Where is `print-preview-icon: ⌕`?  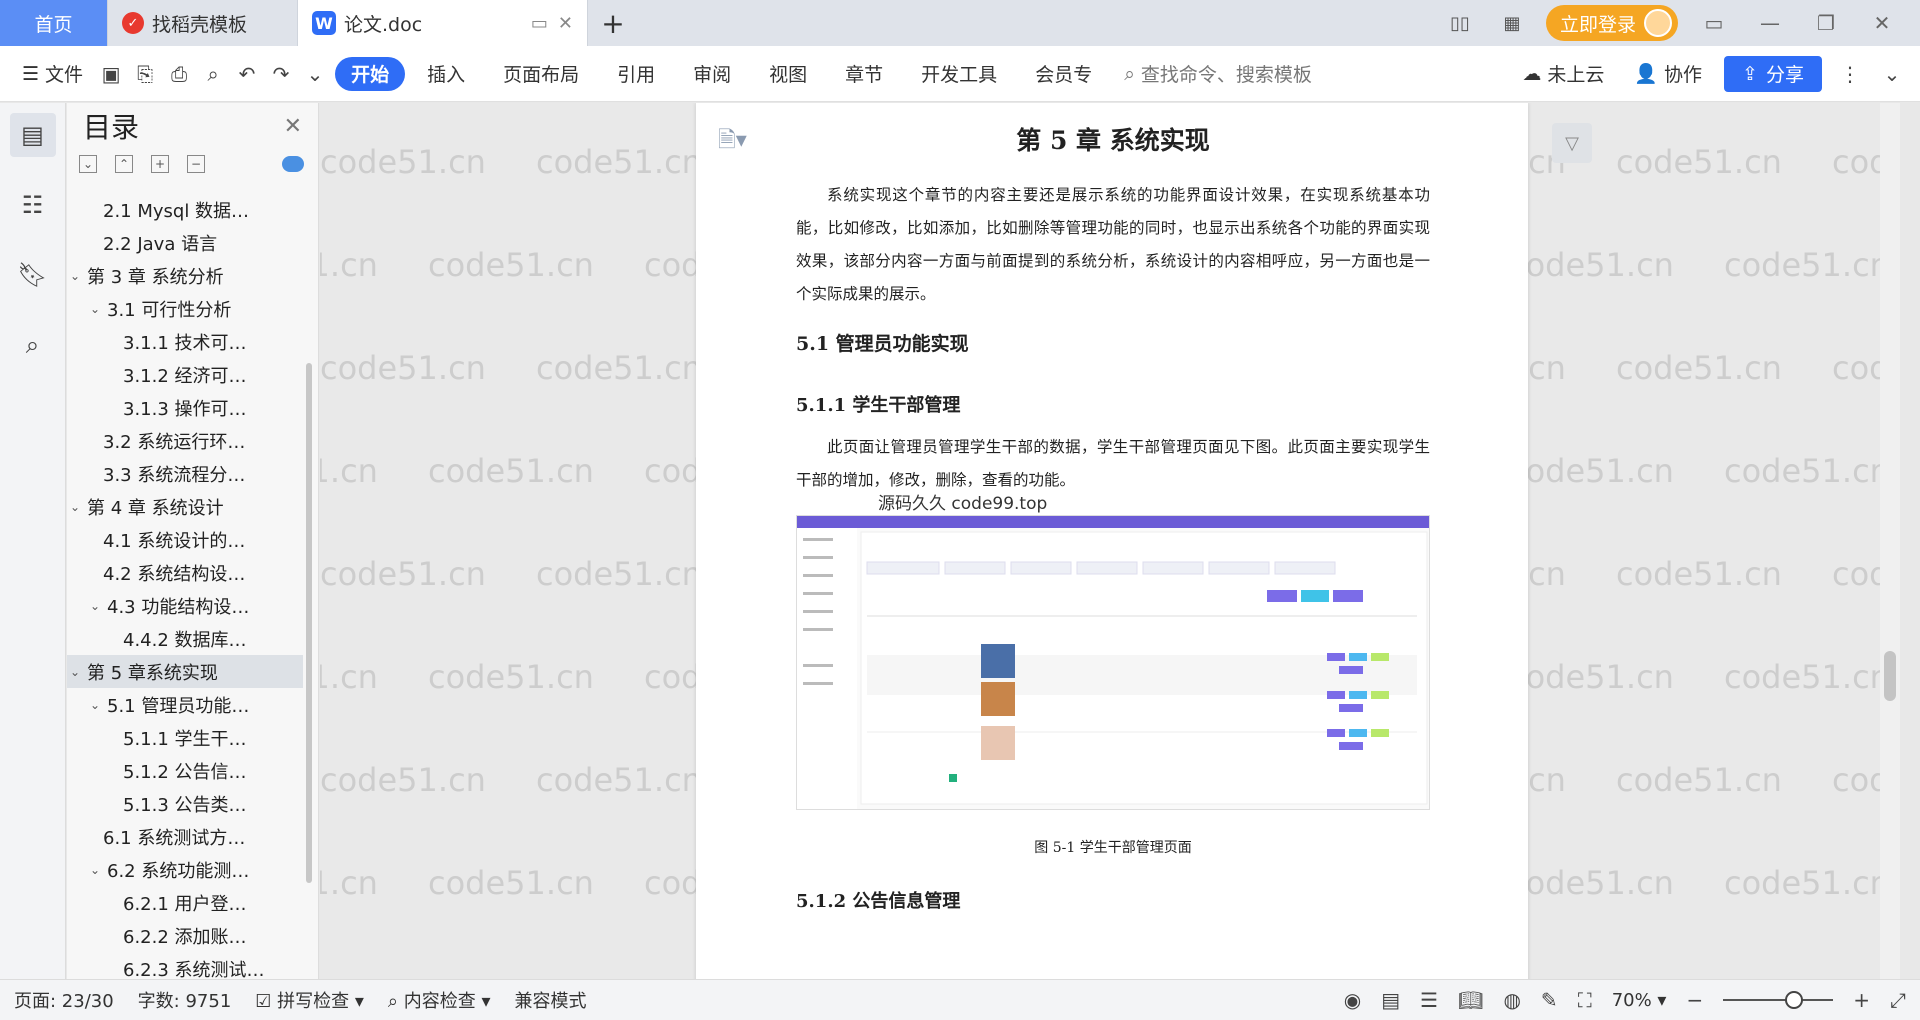
print-preview-icon: ⌕ is located at coordinates (213, 74).